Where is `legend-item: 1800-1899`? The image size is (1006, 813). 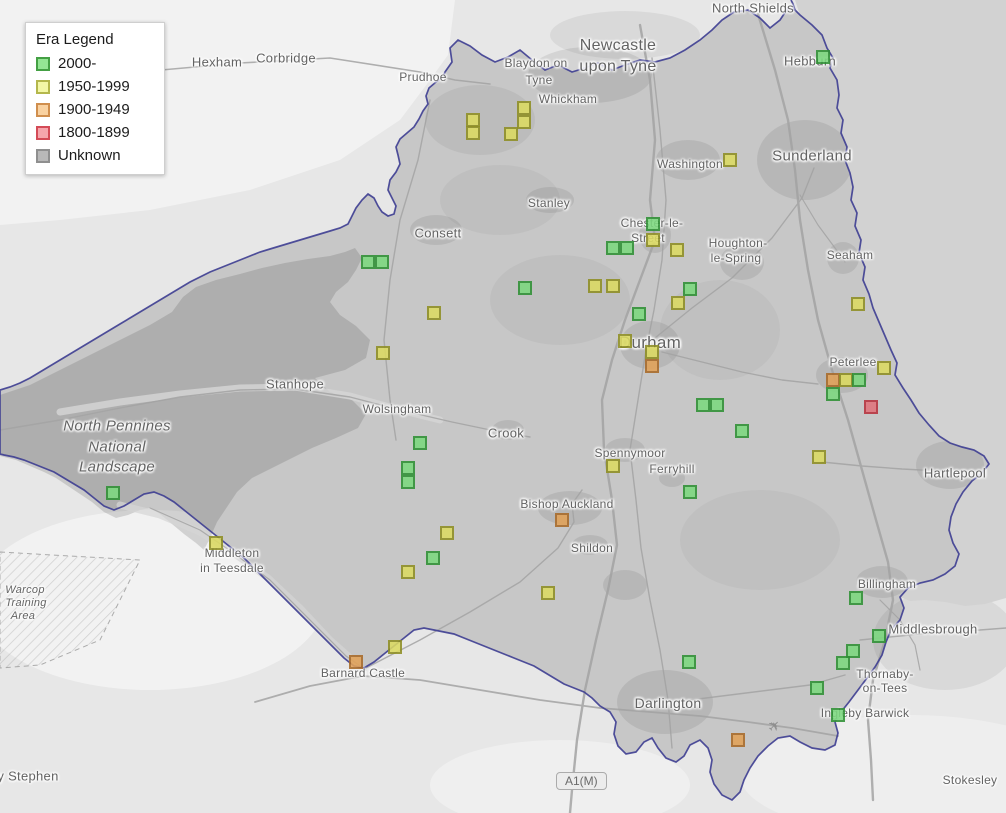 legend-item: 1800-1899 is located at coordinates (95, 132).